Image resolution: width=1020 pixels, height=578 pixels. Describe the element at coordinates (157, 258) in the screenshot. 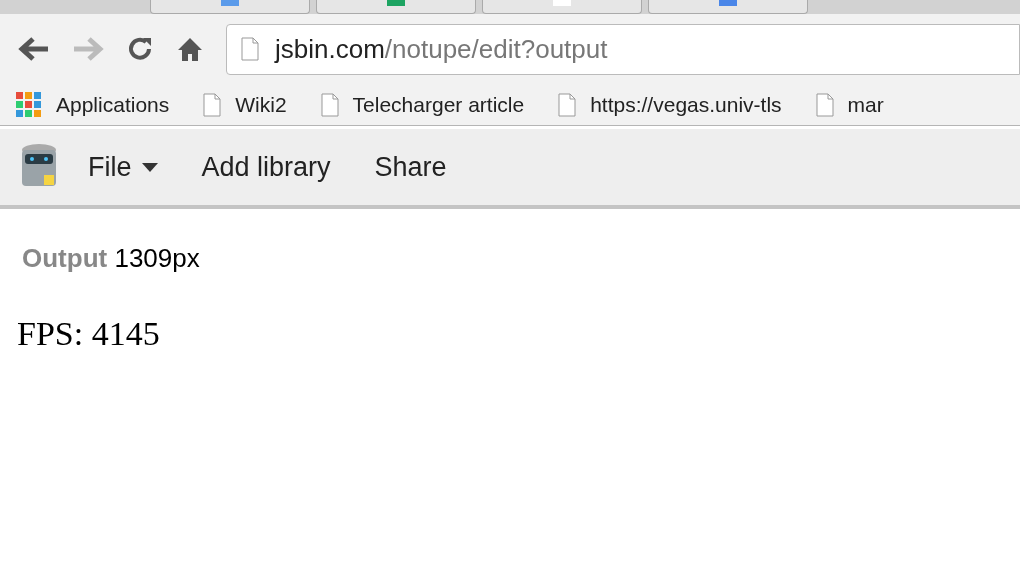

I see `output-width: 1309px` at that location.